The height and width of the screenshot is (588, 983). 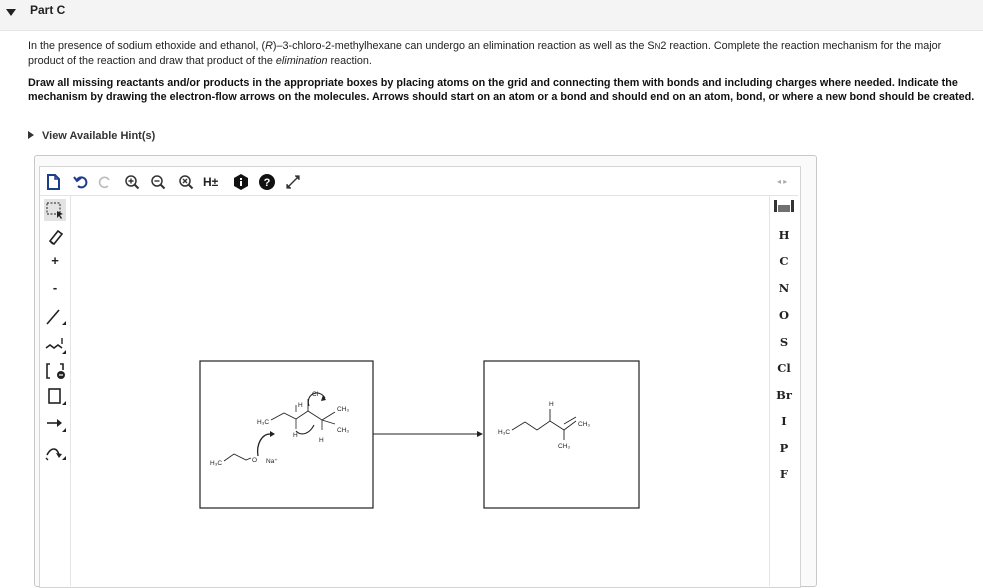 What do you see at coordinates (551, 404) in the screenshot?
I see `product-h-label: H` at bounding box center [551, 404].